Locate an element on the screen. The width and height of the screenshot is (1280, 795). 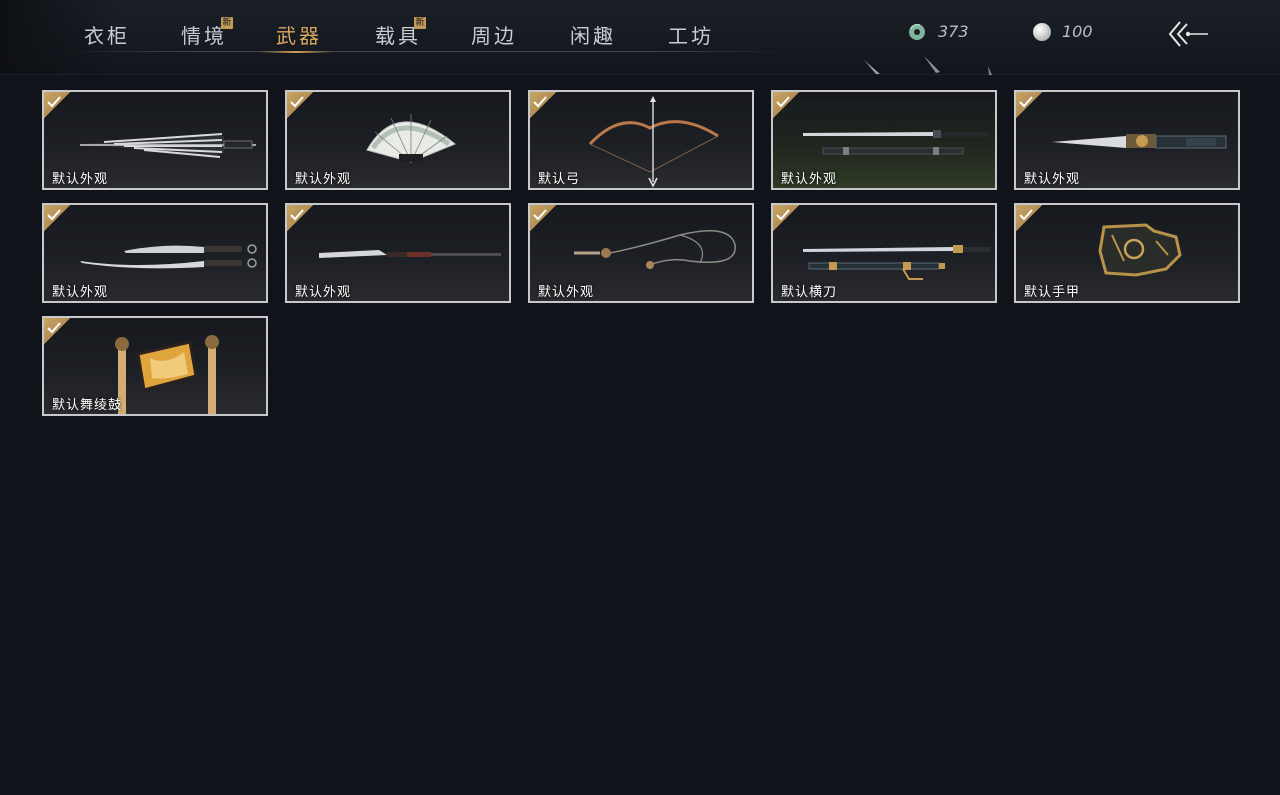
tab-leisure: 闲趣 is located at coordinates (593, 36).